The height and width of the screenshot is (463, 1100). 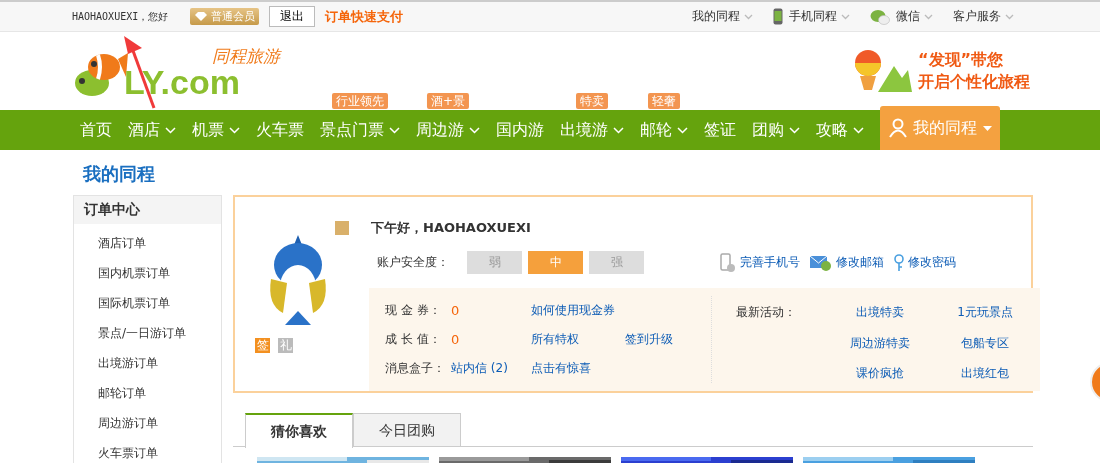 I want to click on profile-greeting: 下午好，HAOHAOXUEXI, so click(x=451, y=228).